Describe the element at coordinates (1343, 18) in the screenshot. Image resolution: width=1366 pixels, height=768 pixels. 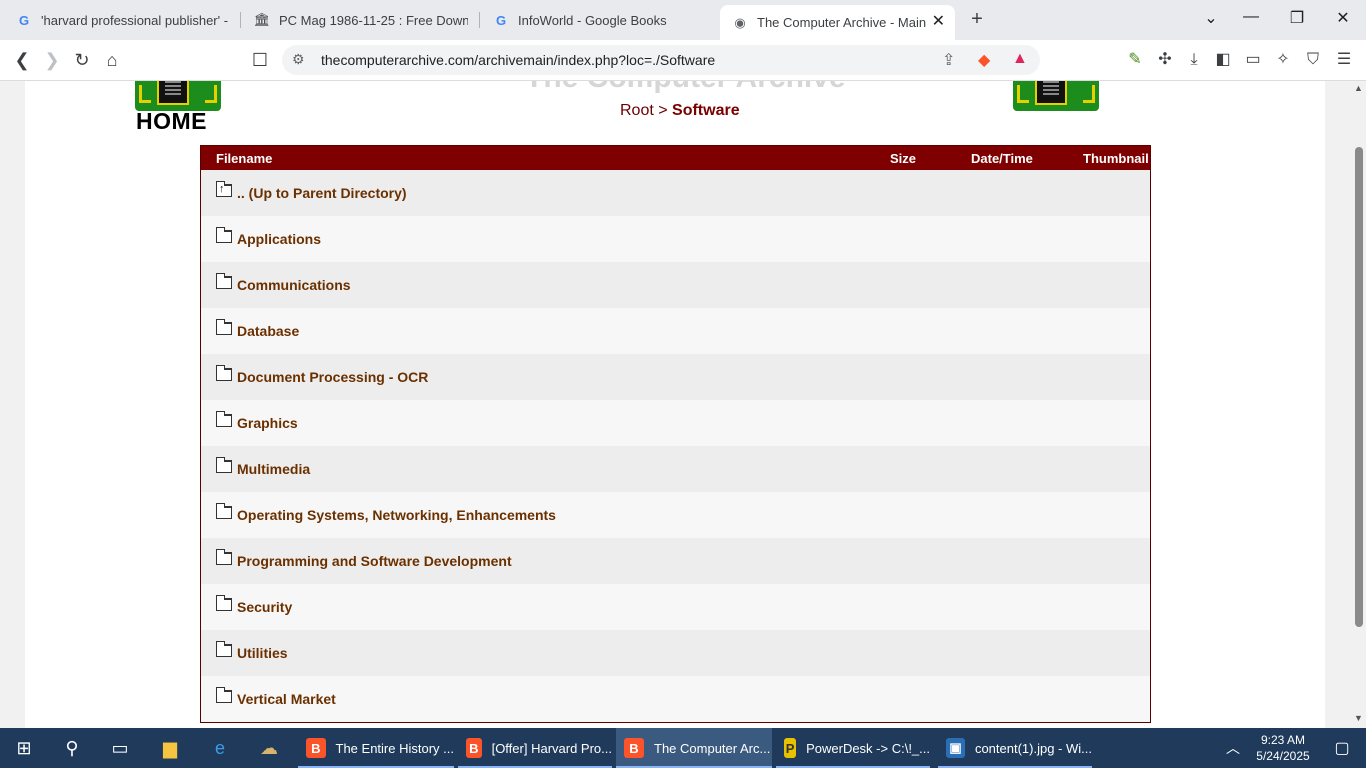
I see `close-window-icon: ✕` at that location.